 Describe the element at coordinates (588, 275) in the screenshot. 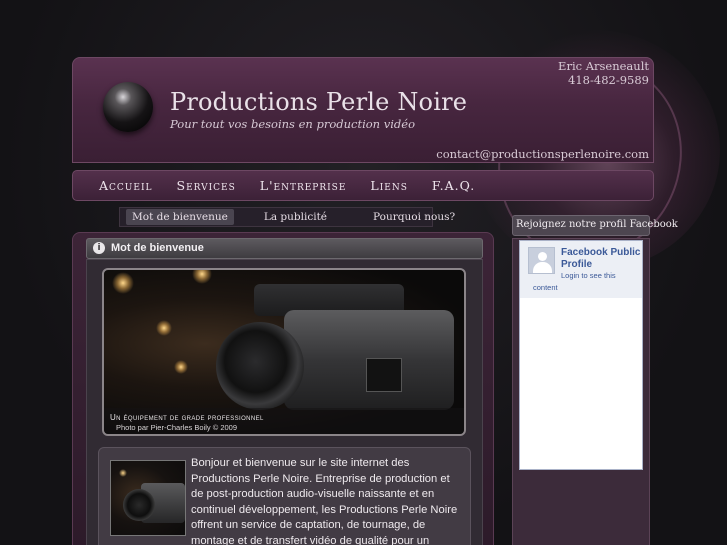

I see `facebook-login-link: Login to see this` at that location.